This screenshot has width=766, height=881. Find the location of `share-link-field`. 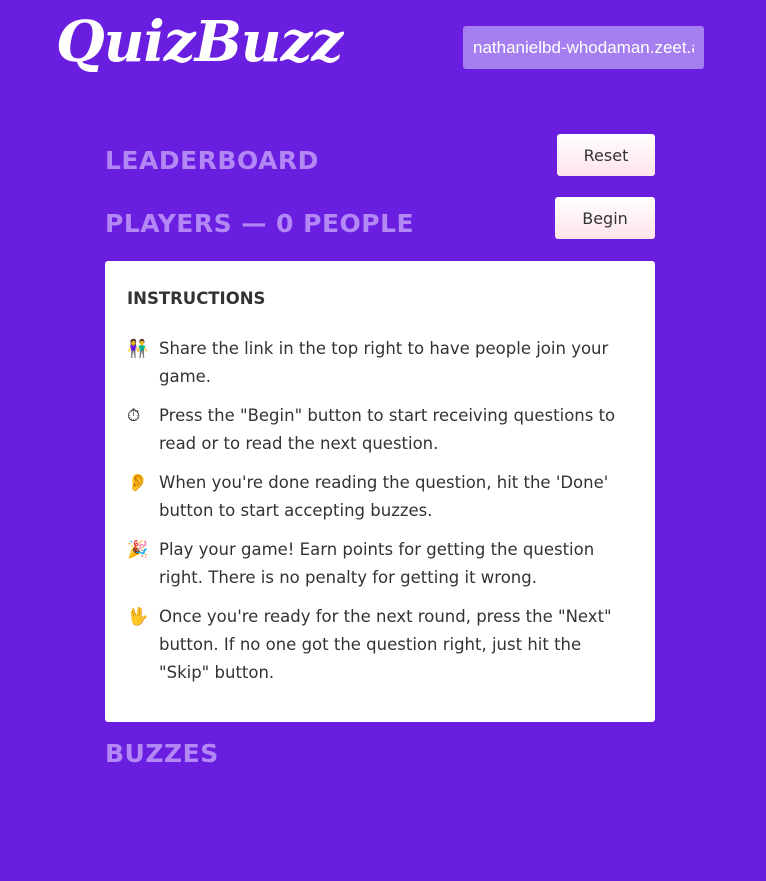

share-link-field is located at coordinates (583, 47).